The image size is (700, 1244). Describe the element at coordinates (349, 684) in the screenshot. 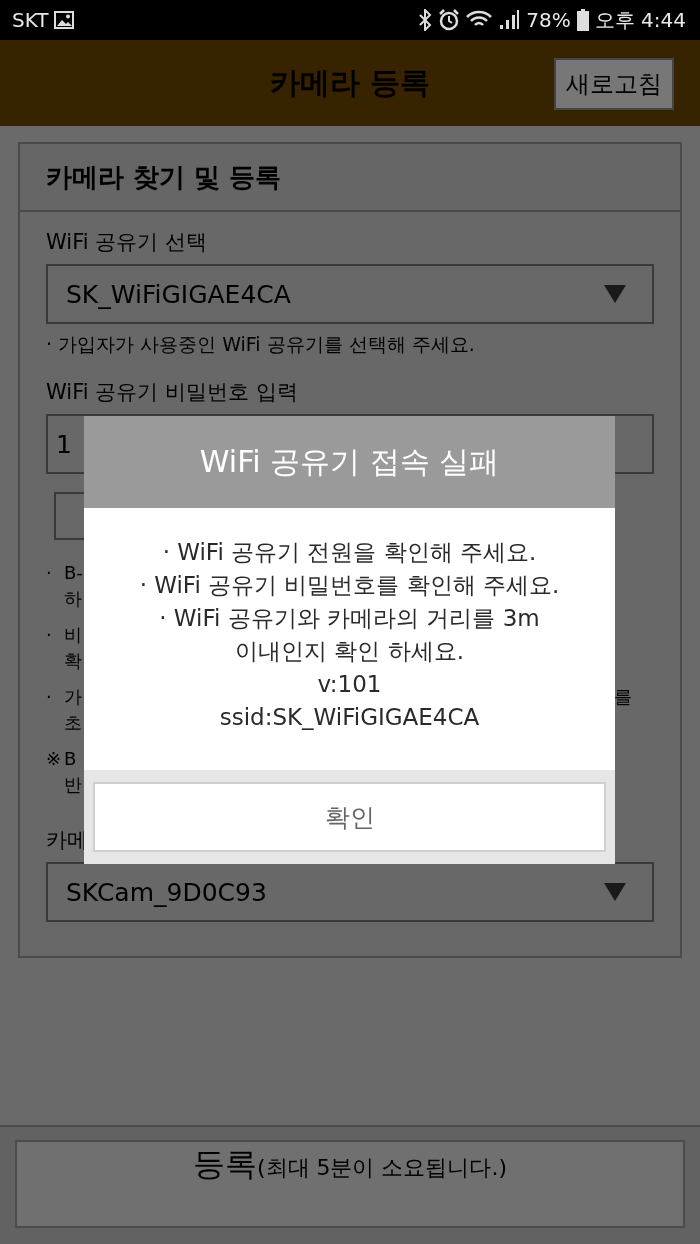

I see `dialog-message: v:101` at that location.